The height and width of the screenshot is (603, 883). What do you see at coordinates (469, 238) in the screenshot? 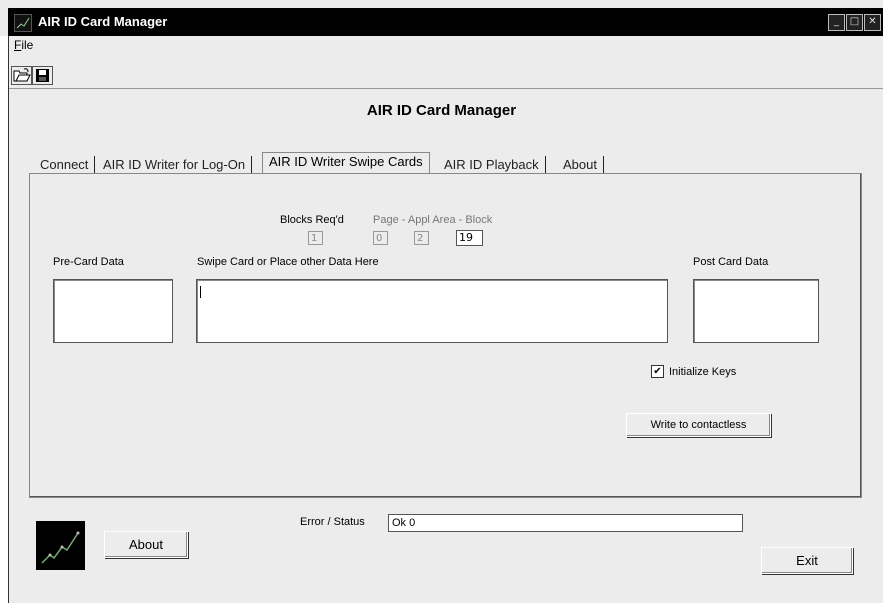
I see `block-field: 19` at bounding box center [469, 238].